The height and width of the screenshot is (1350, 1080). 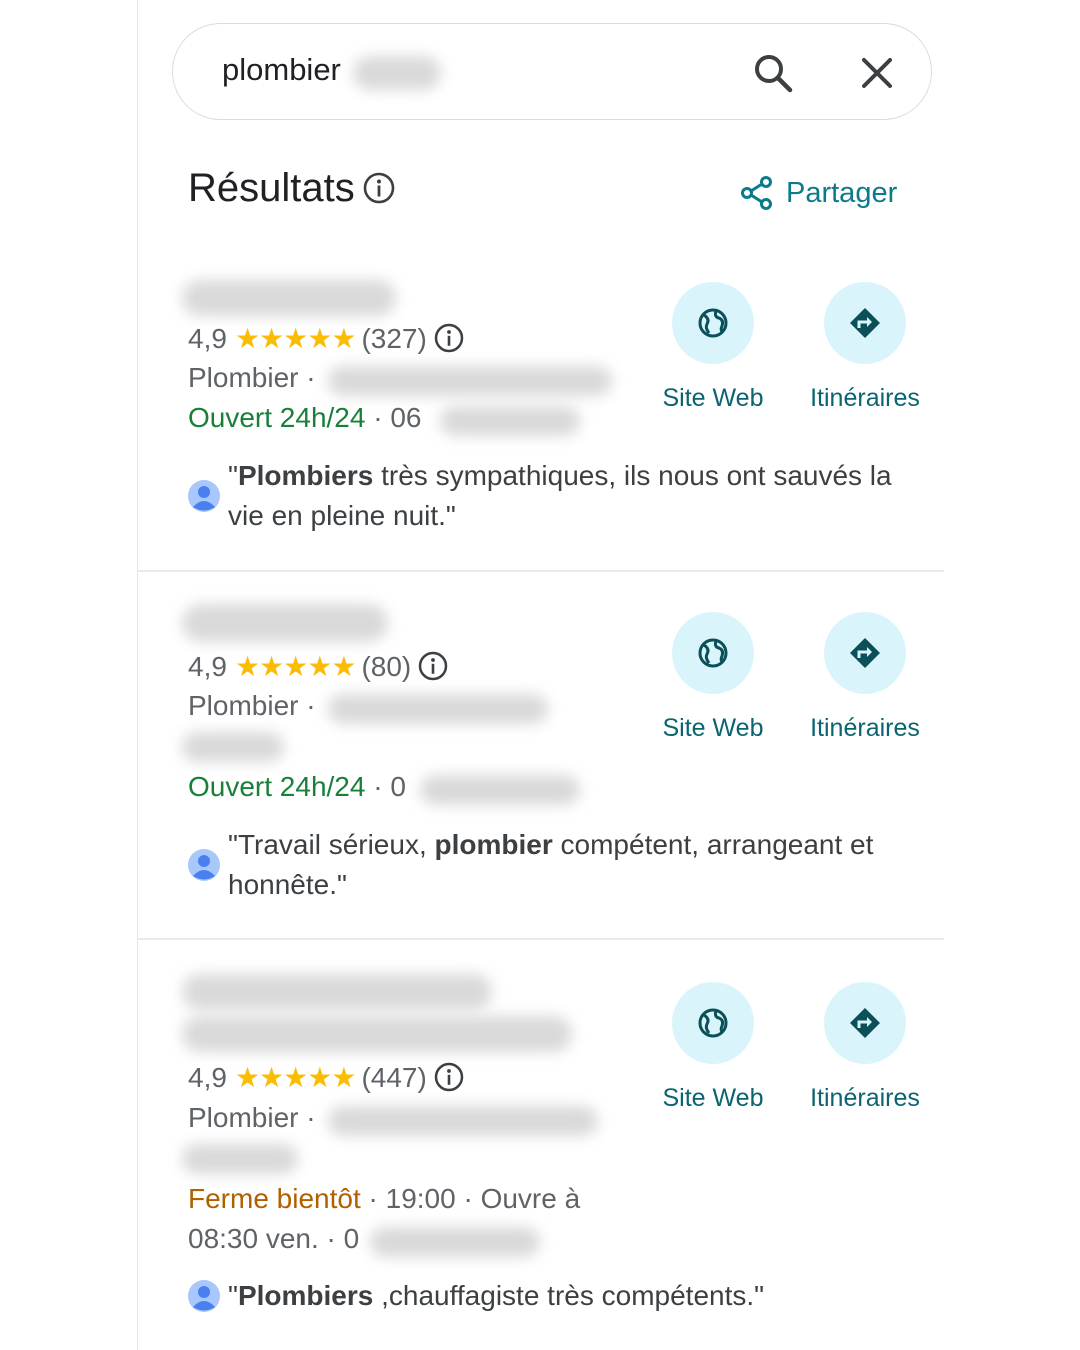 What do you see at coordinates (331, 844) in the screenshot?
I see `review-lead: "Travail sérieux,` at bounding box center [331, 844].